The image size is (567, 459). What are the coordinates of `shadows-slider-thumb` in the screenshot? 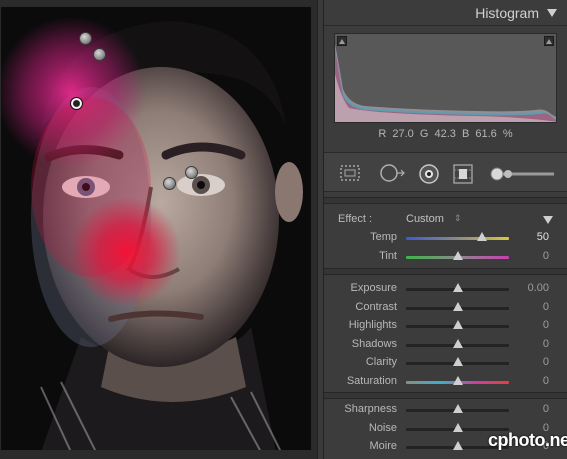 It's located at (457, 343).